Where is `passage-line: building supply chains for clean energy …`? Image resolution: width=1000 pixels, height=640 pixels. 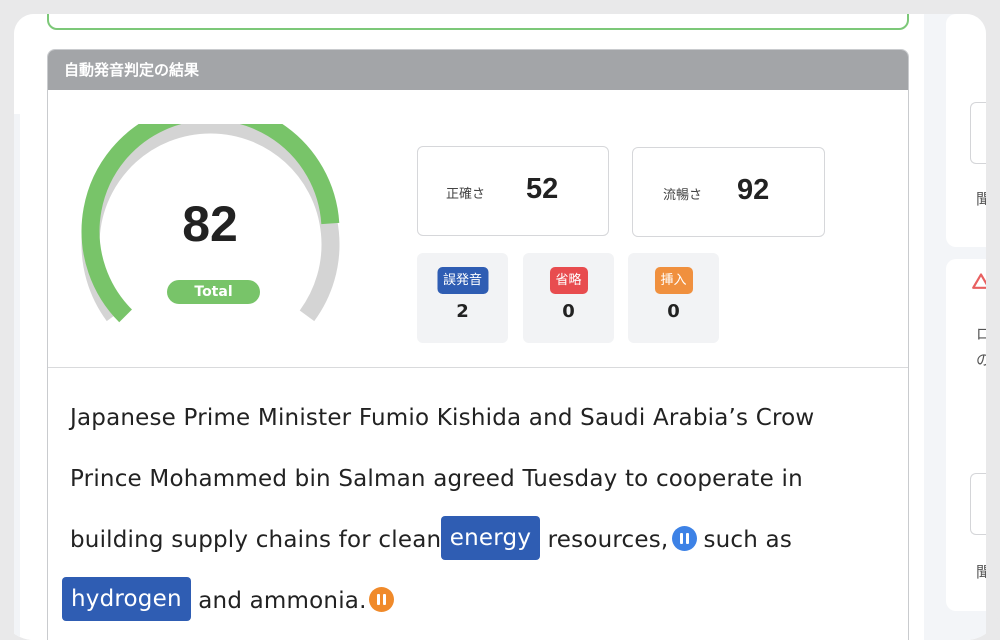 passage-line: building supply chains for clean energy … is located at coordinates (484, 540).